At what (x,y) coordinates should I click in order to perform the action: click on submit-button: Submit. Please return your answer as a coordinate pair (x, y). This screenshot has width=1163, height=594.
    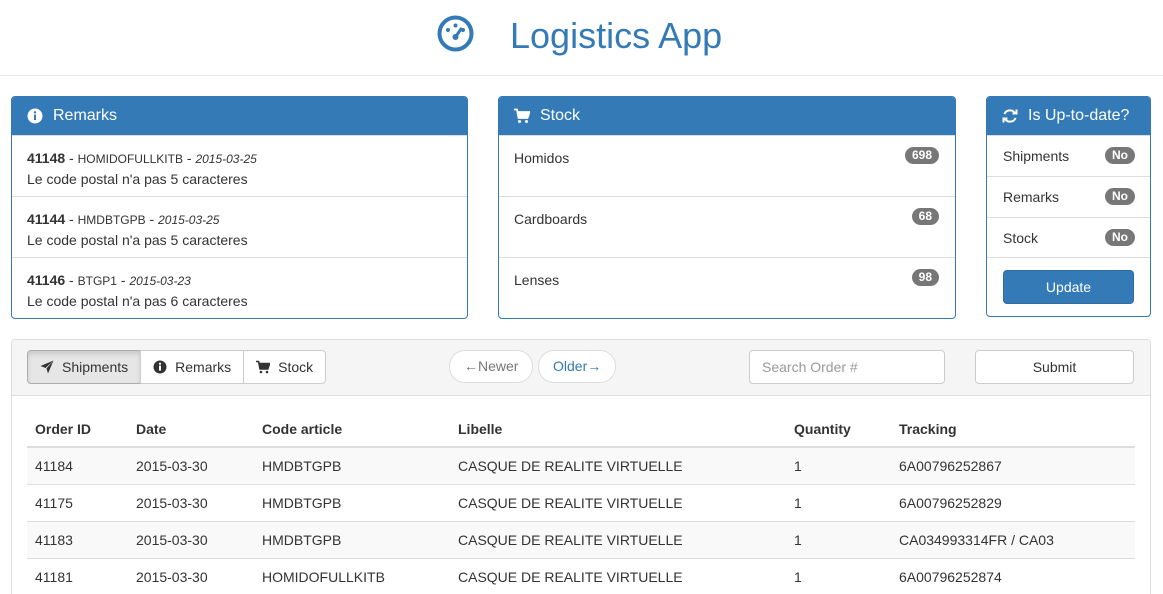
    Looking at the image, I should click on (1054, 367).